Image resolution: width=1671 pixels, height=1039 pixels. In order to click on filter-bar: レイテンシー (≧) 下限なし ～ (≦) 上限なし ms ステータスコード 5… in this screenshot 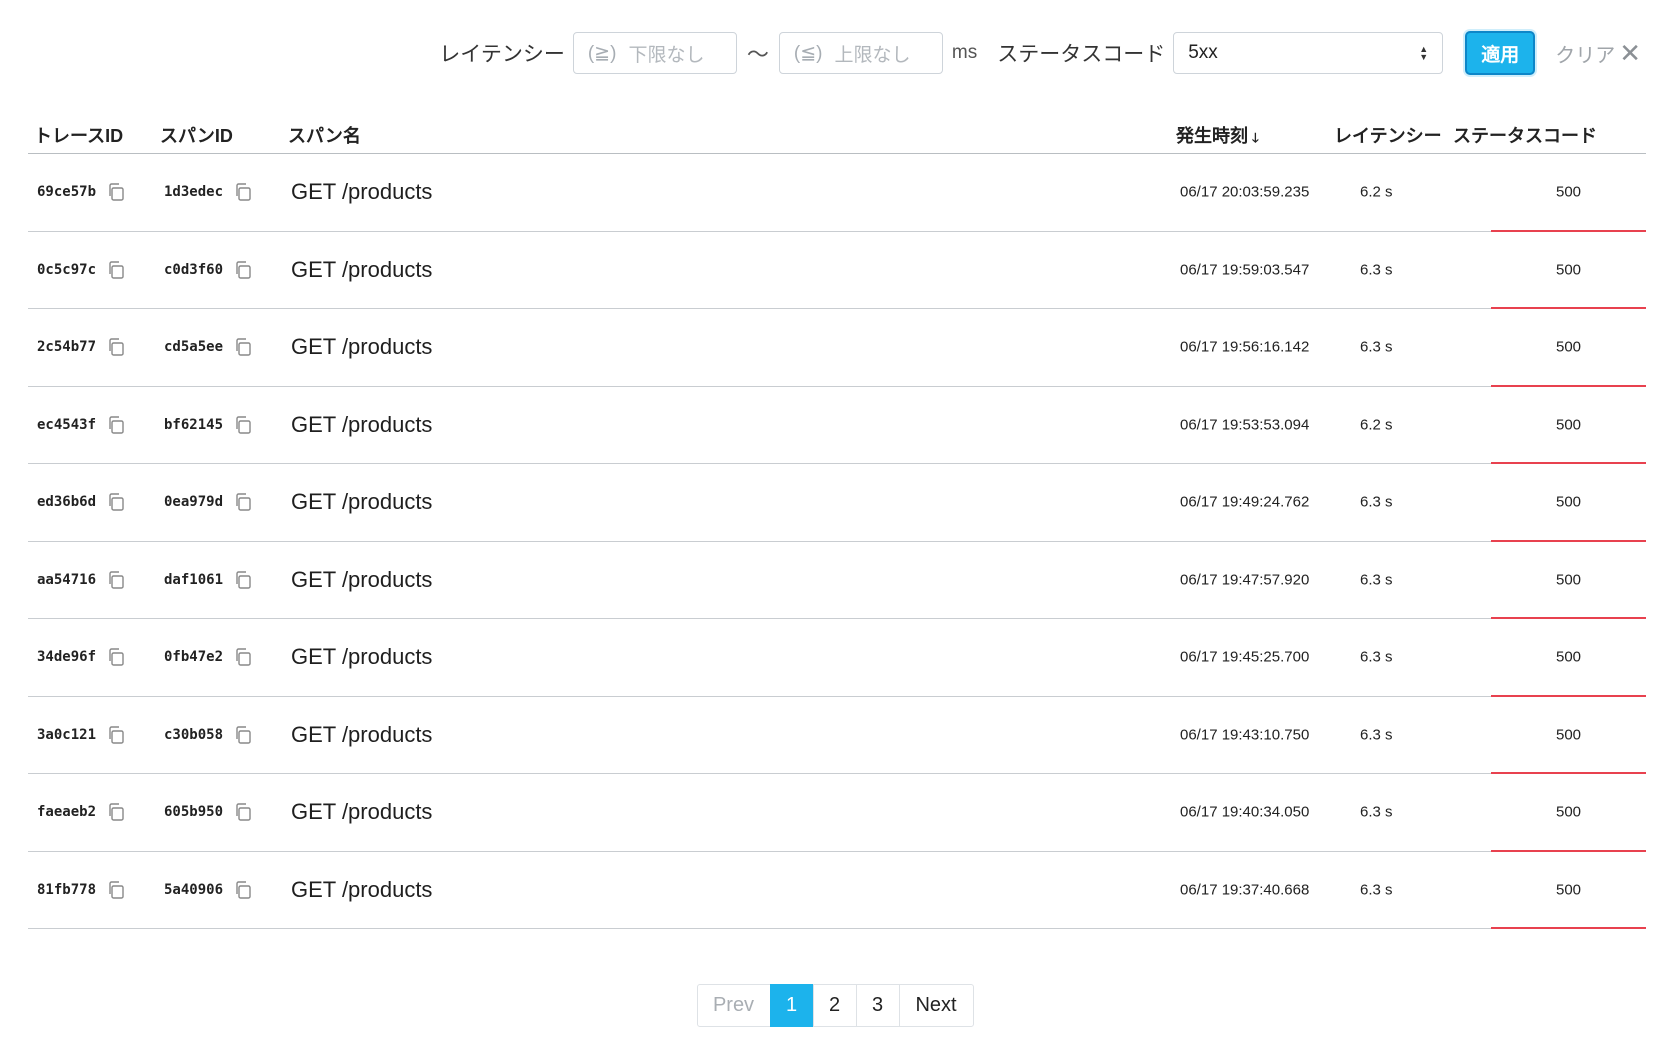, I will do `click(1040, 53)`.